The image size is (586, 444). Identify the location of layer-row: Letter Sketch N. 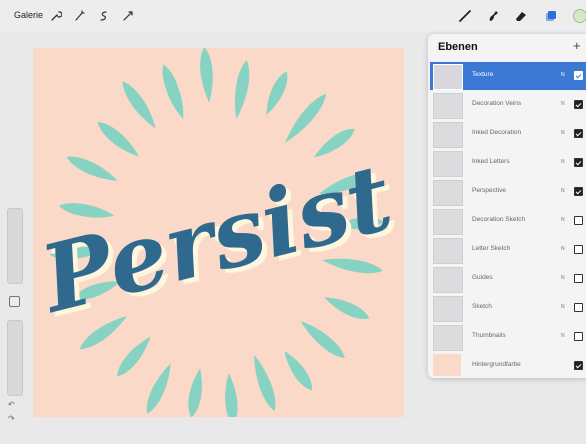
(508, 250).